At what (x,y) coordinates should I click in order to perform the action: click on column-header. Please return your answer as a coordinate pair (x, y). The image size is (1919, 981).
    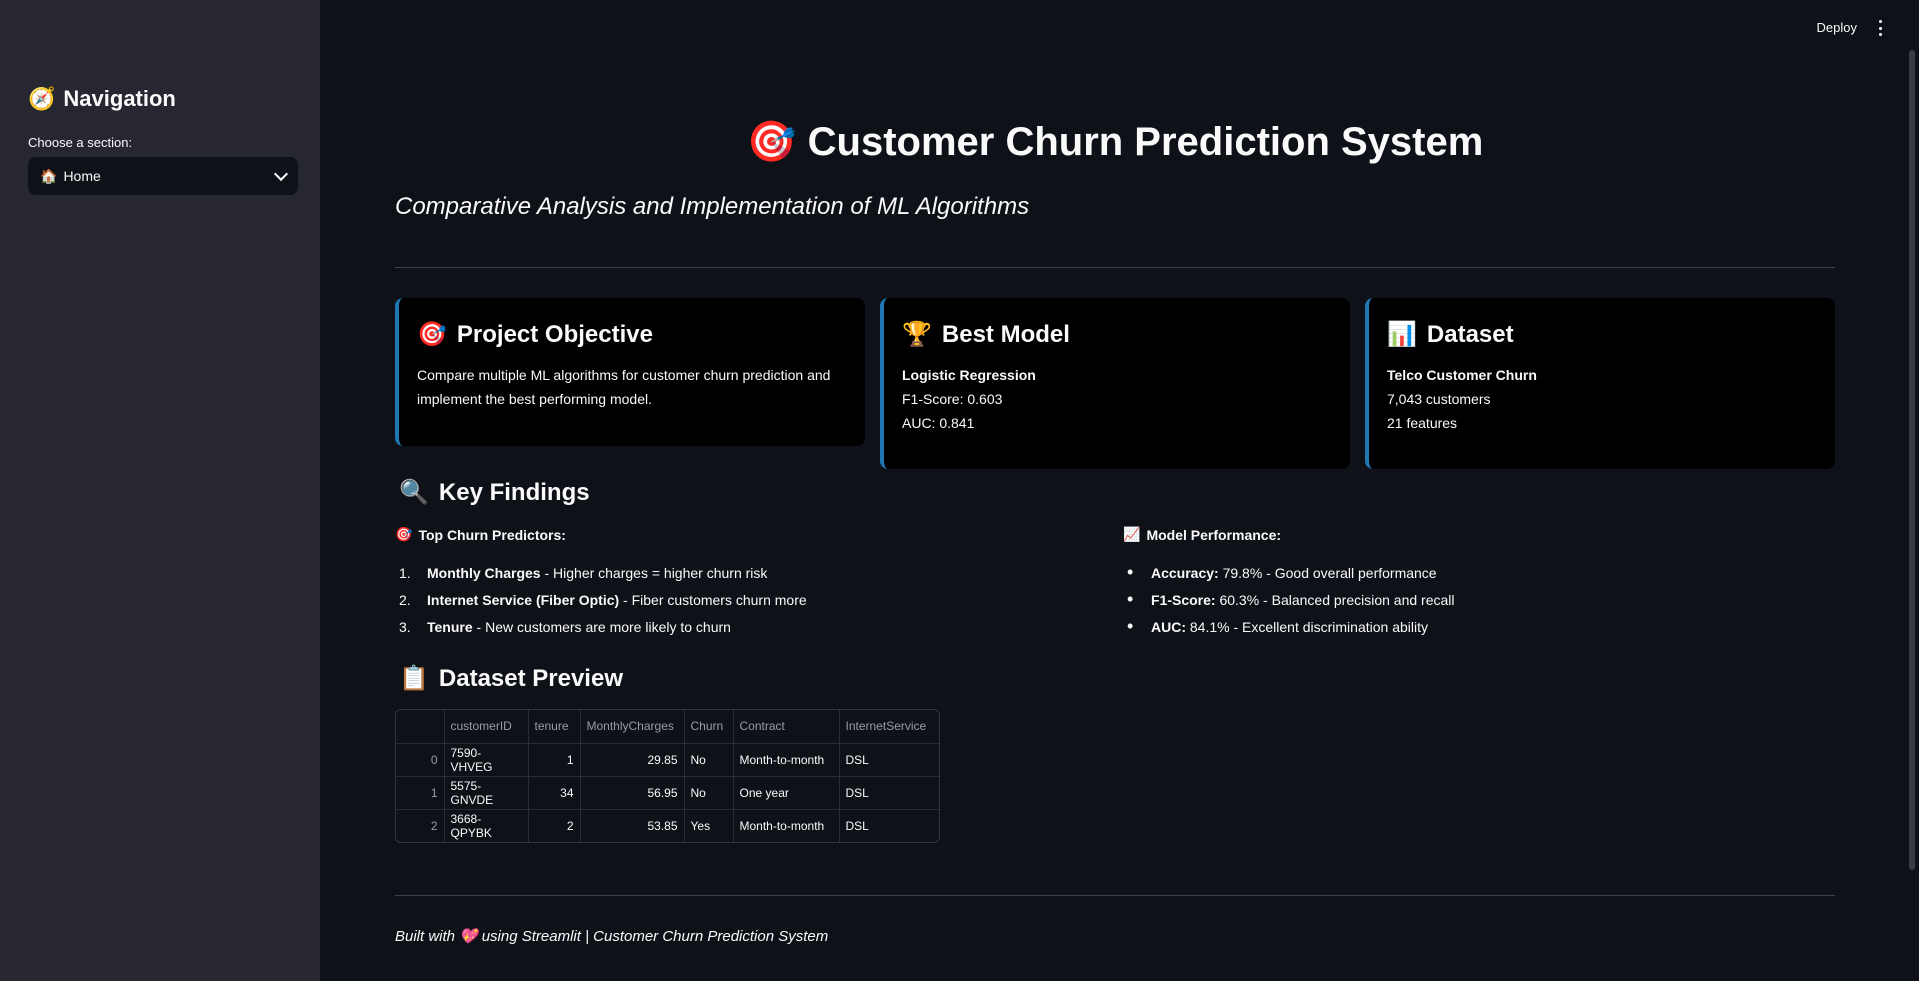
    Looking at the image, I should click on (420, 727).